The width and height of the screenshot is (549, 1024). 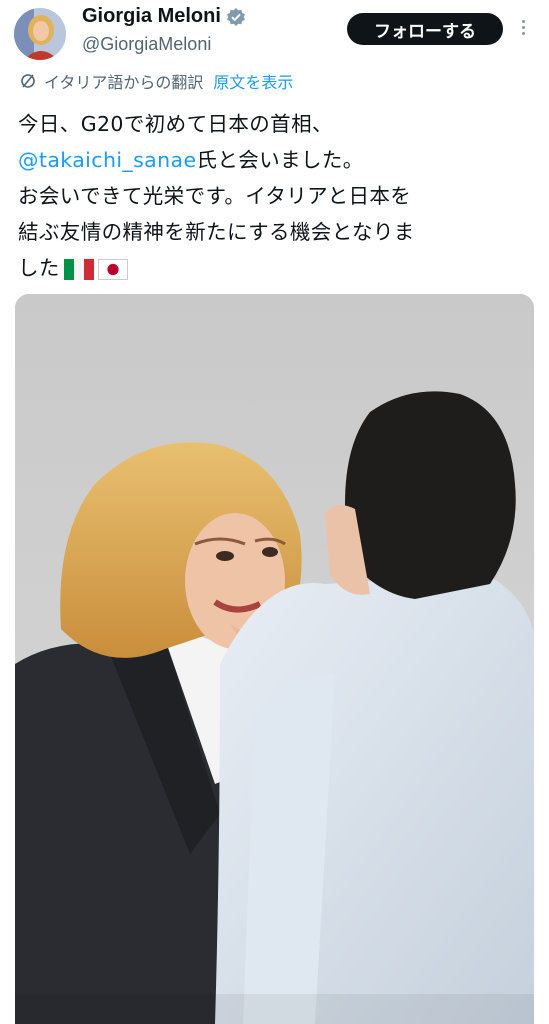 I want to click on user-handle: @GiorgiaMeloni, so click(x=146, y=44).